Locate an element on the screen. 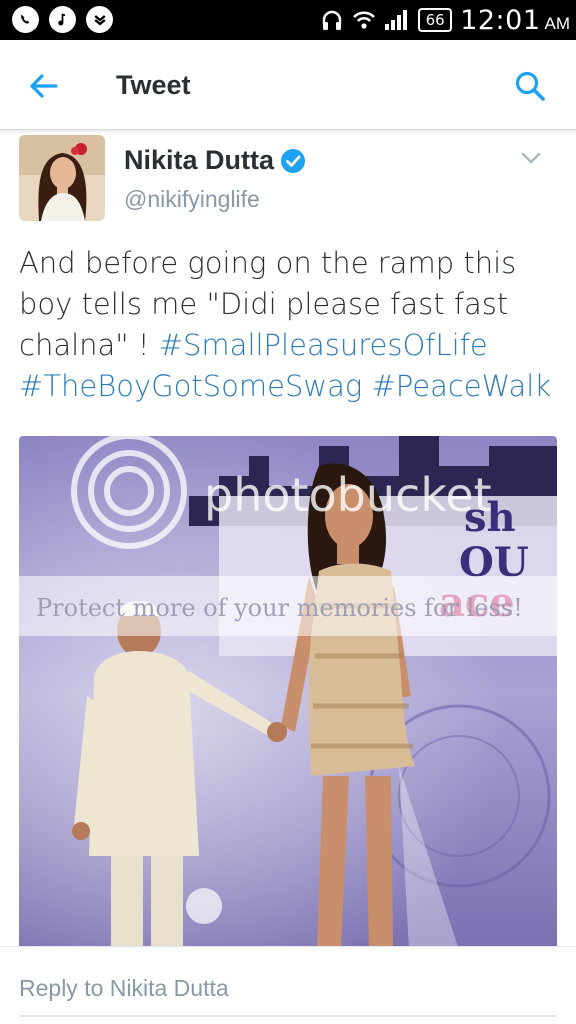  headphones-icon is located at coordinates (332, 20).